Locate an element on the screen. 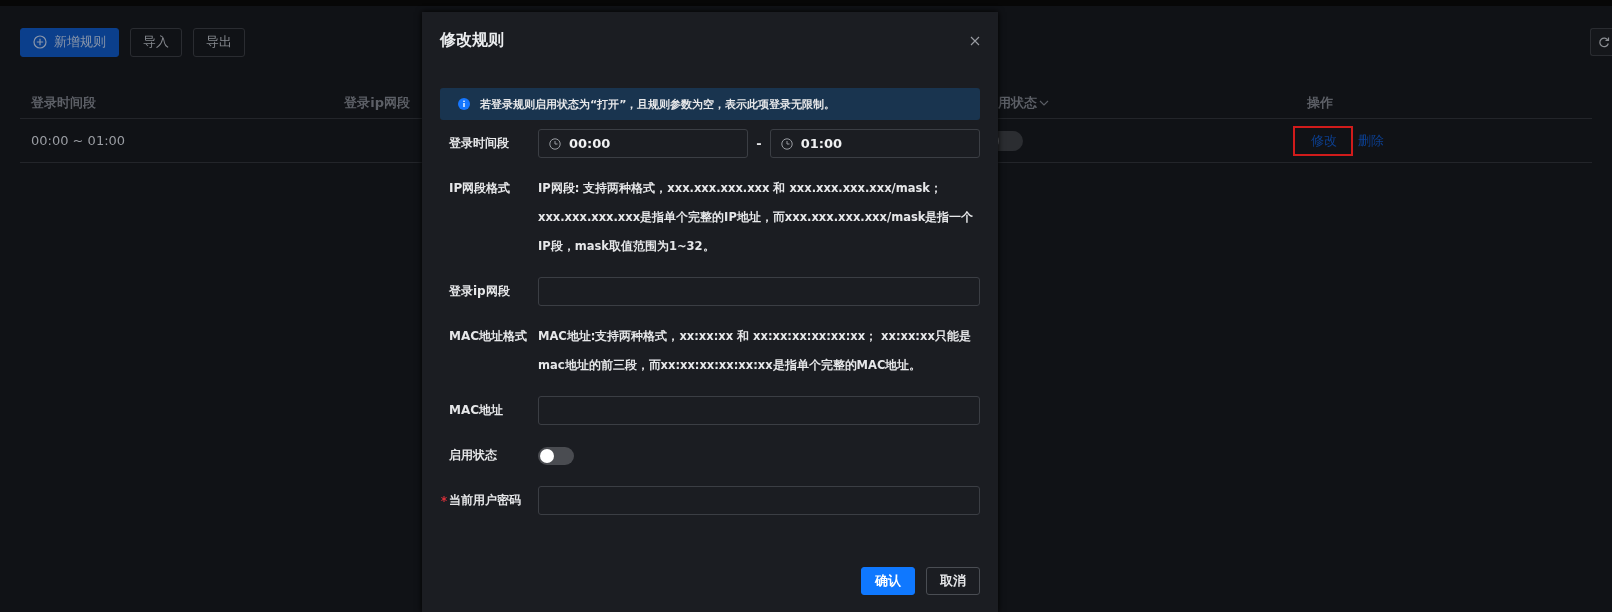  refresh-button is located at coordinates (1601, 42).